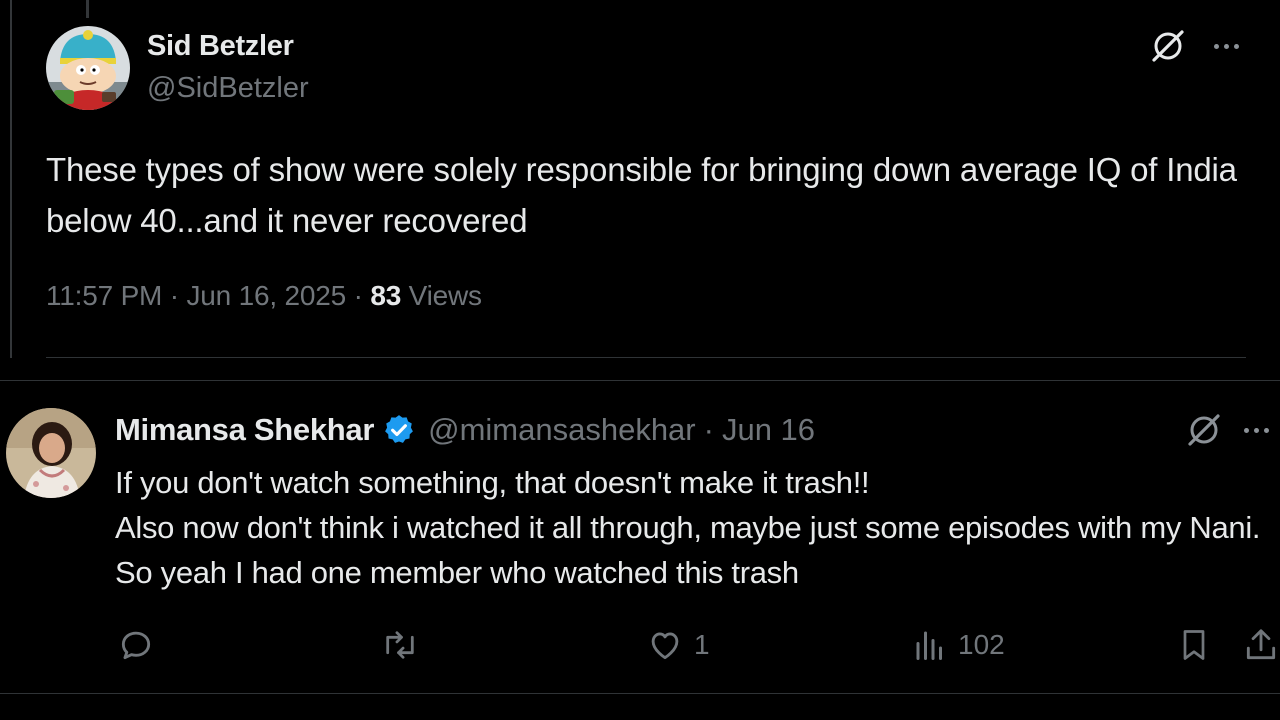  What do you see at coordinates (385, 295) in the screenshot?
I see `views-count: 83` at bounding box center [385, 295].